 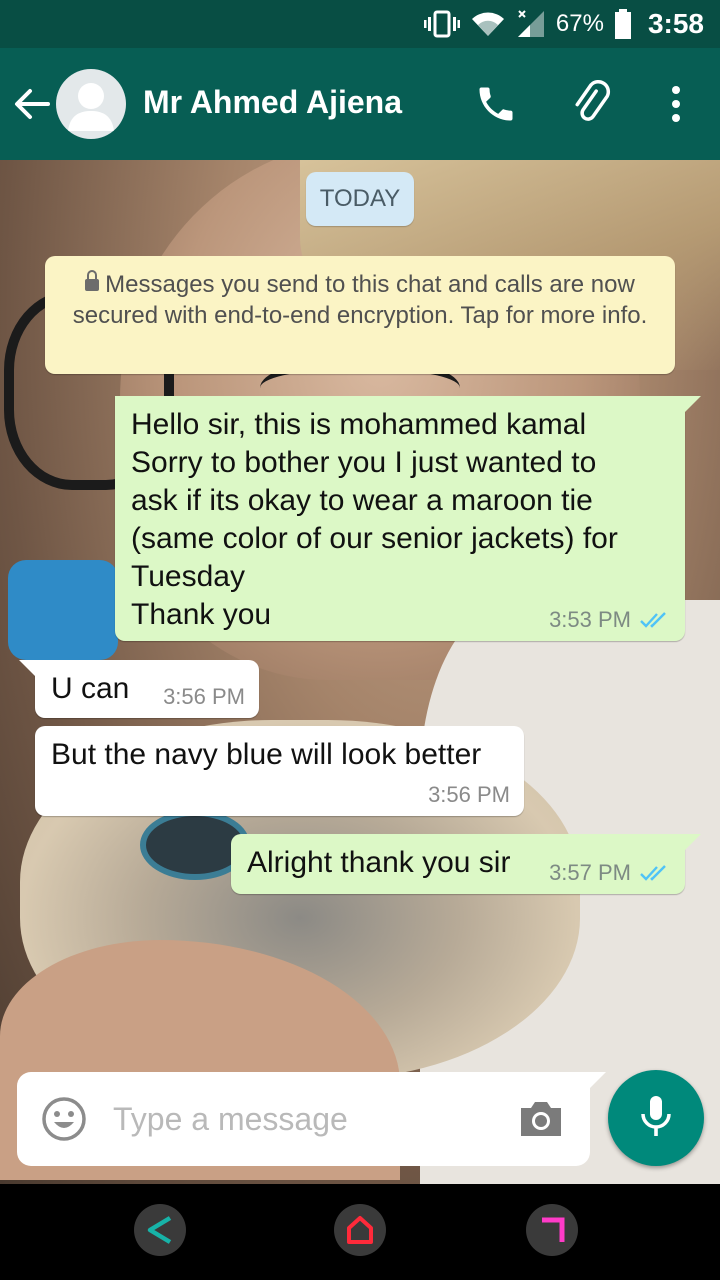 I want to click on status-time: 3:58, so click(x=675, y=23).